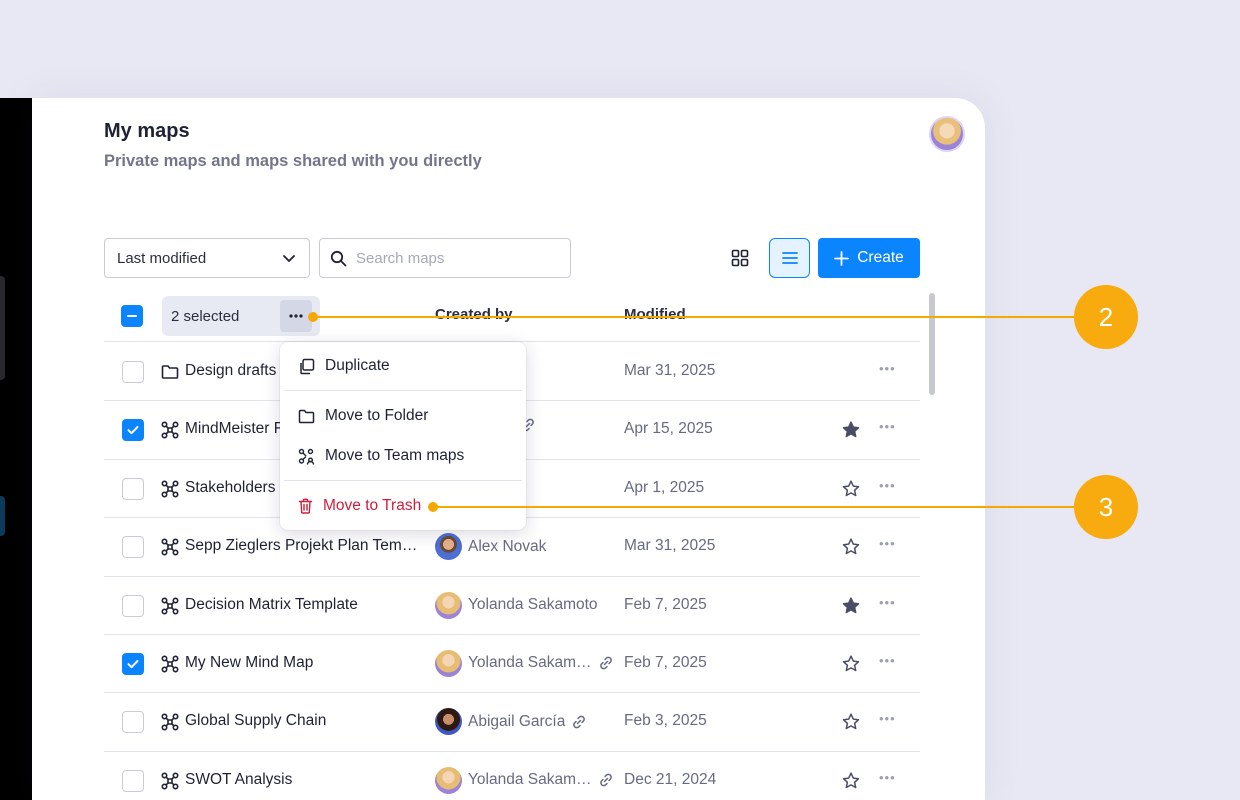 Image resolution: width=1240 pixels, height=800 pixels. I want to click on left-sidebar-edge, so click(16, 449).